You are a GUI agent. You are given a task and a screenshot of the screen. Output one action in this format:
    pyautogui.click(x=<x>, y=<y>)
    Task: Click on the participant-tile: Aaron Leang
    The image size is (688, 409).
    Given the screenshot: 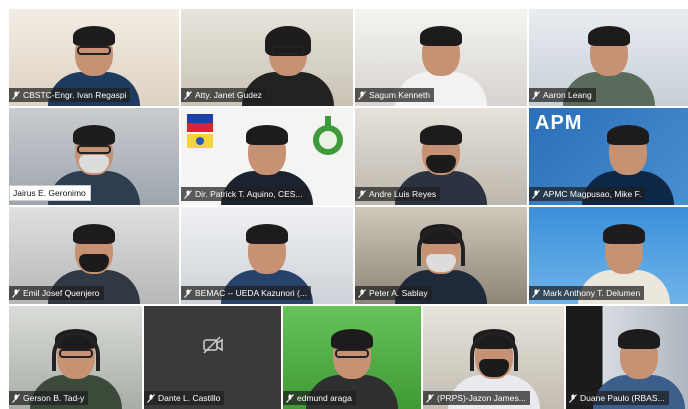 What is the action you would take?
    pyautogui.click(x=608, y=57)
    